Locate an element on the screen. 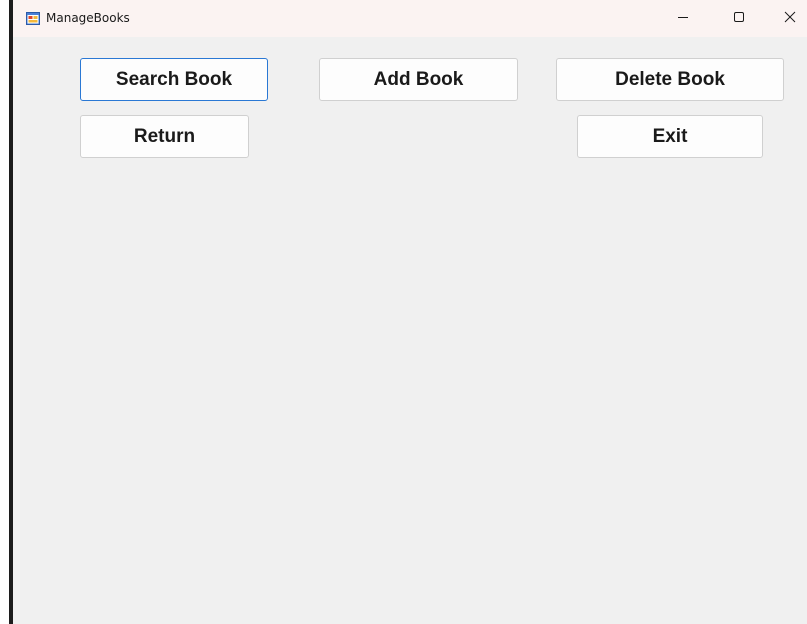  maximize-button is located at coordinates (739, 18).